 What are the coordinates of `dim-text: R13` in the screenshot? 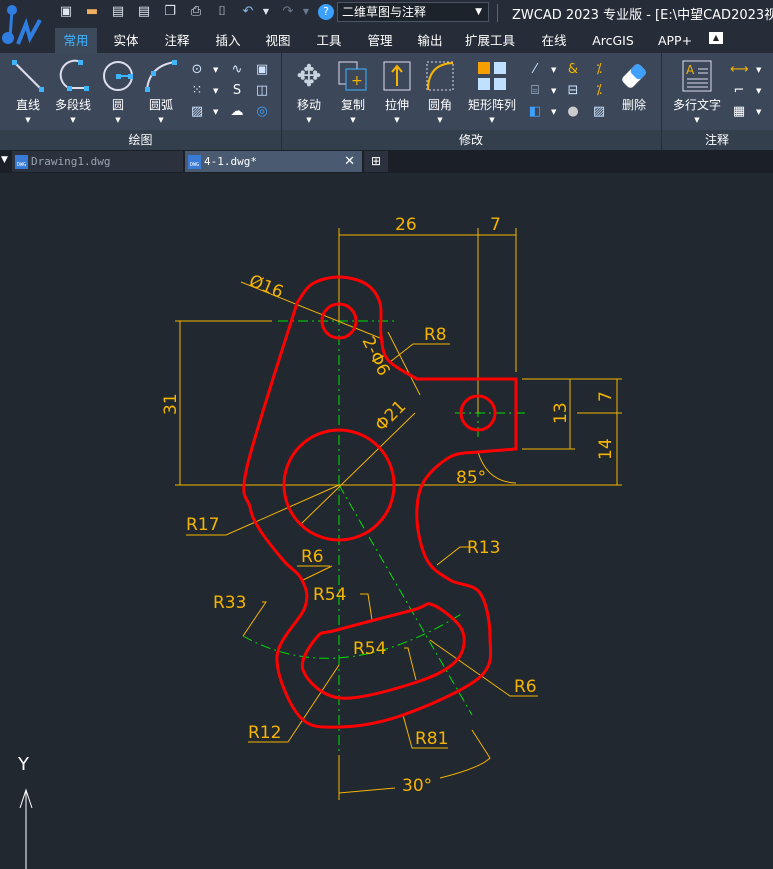 It's located at (483, 548).